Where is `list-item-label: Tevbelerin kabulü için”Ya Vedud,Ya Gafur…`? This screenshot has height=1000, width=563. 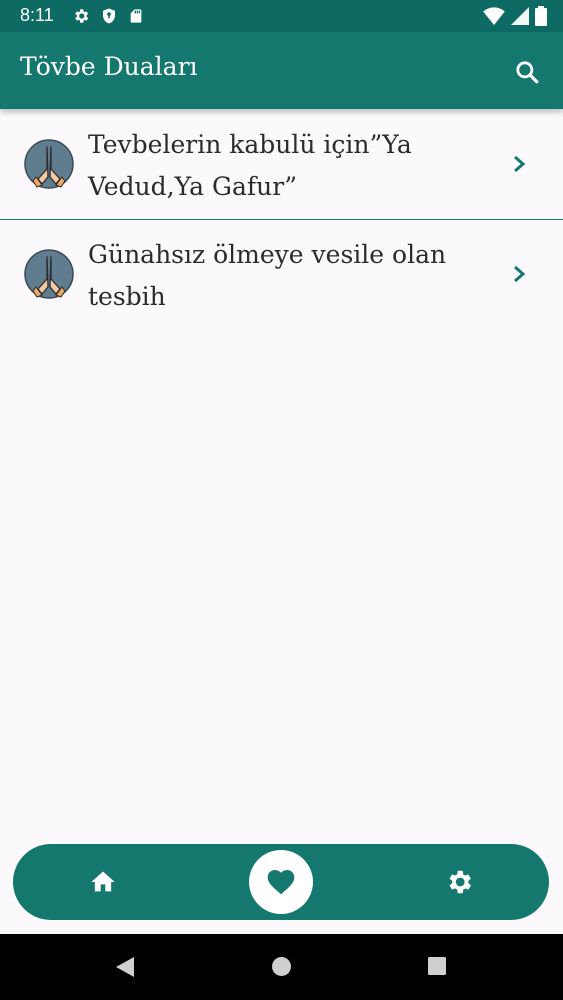 list-item-label: Tevbelerin kabulü için”Ya Vedud,Ya Gafur… is located at coordinates (250, 165).